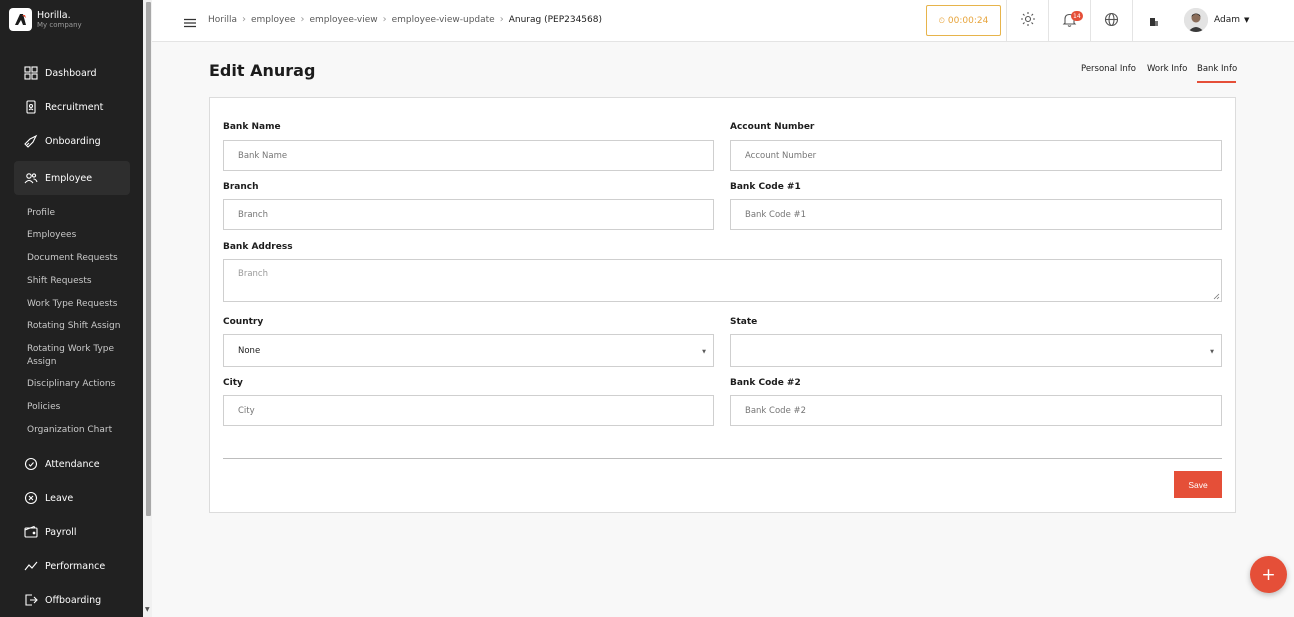 The height and width of the screenshot is (617, 1294). What do you see at coordinates (772, 127) in the screenshot?
I see `account-number-label: Account Number` at bounding box center [772, 127].